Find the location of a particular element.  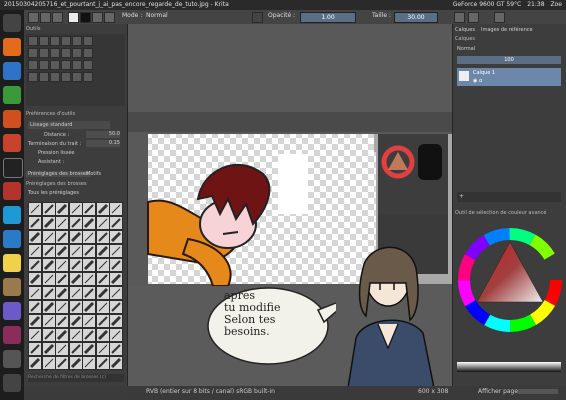

measure-tool-icon is located at coordinates (77, 65).